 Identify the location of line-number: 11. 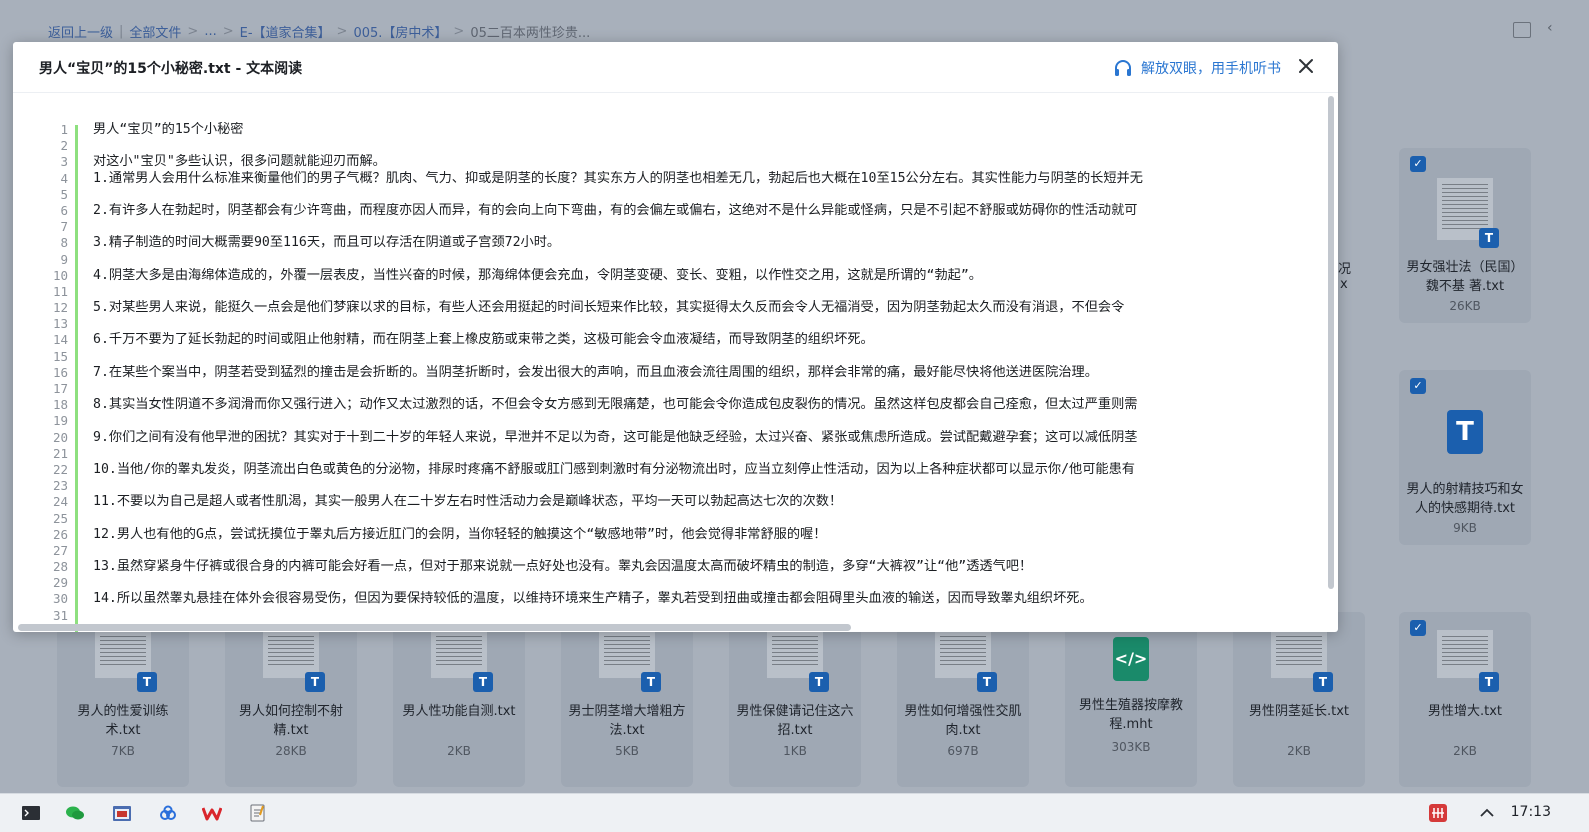
(60, 291).